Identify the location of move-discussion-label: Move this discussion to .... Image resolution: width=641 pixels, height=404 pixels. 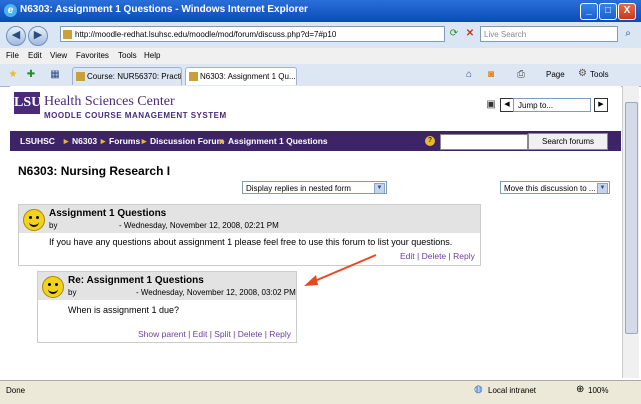
(550, 188).